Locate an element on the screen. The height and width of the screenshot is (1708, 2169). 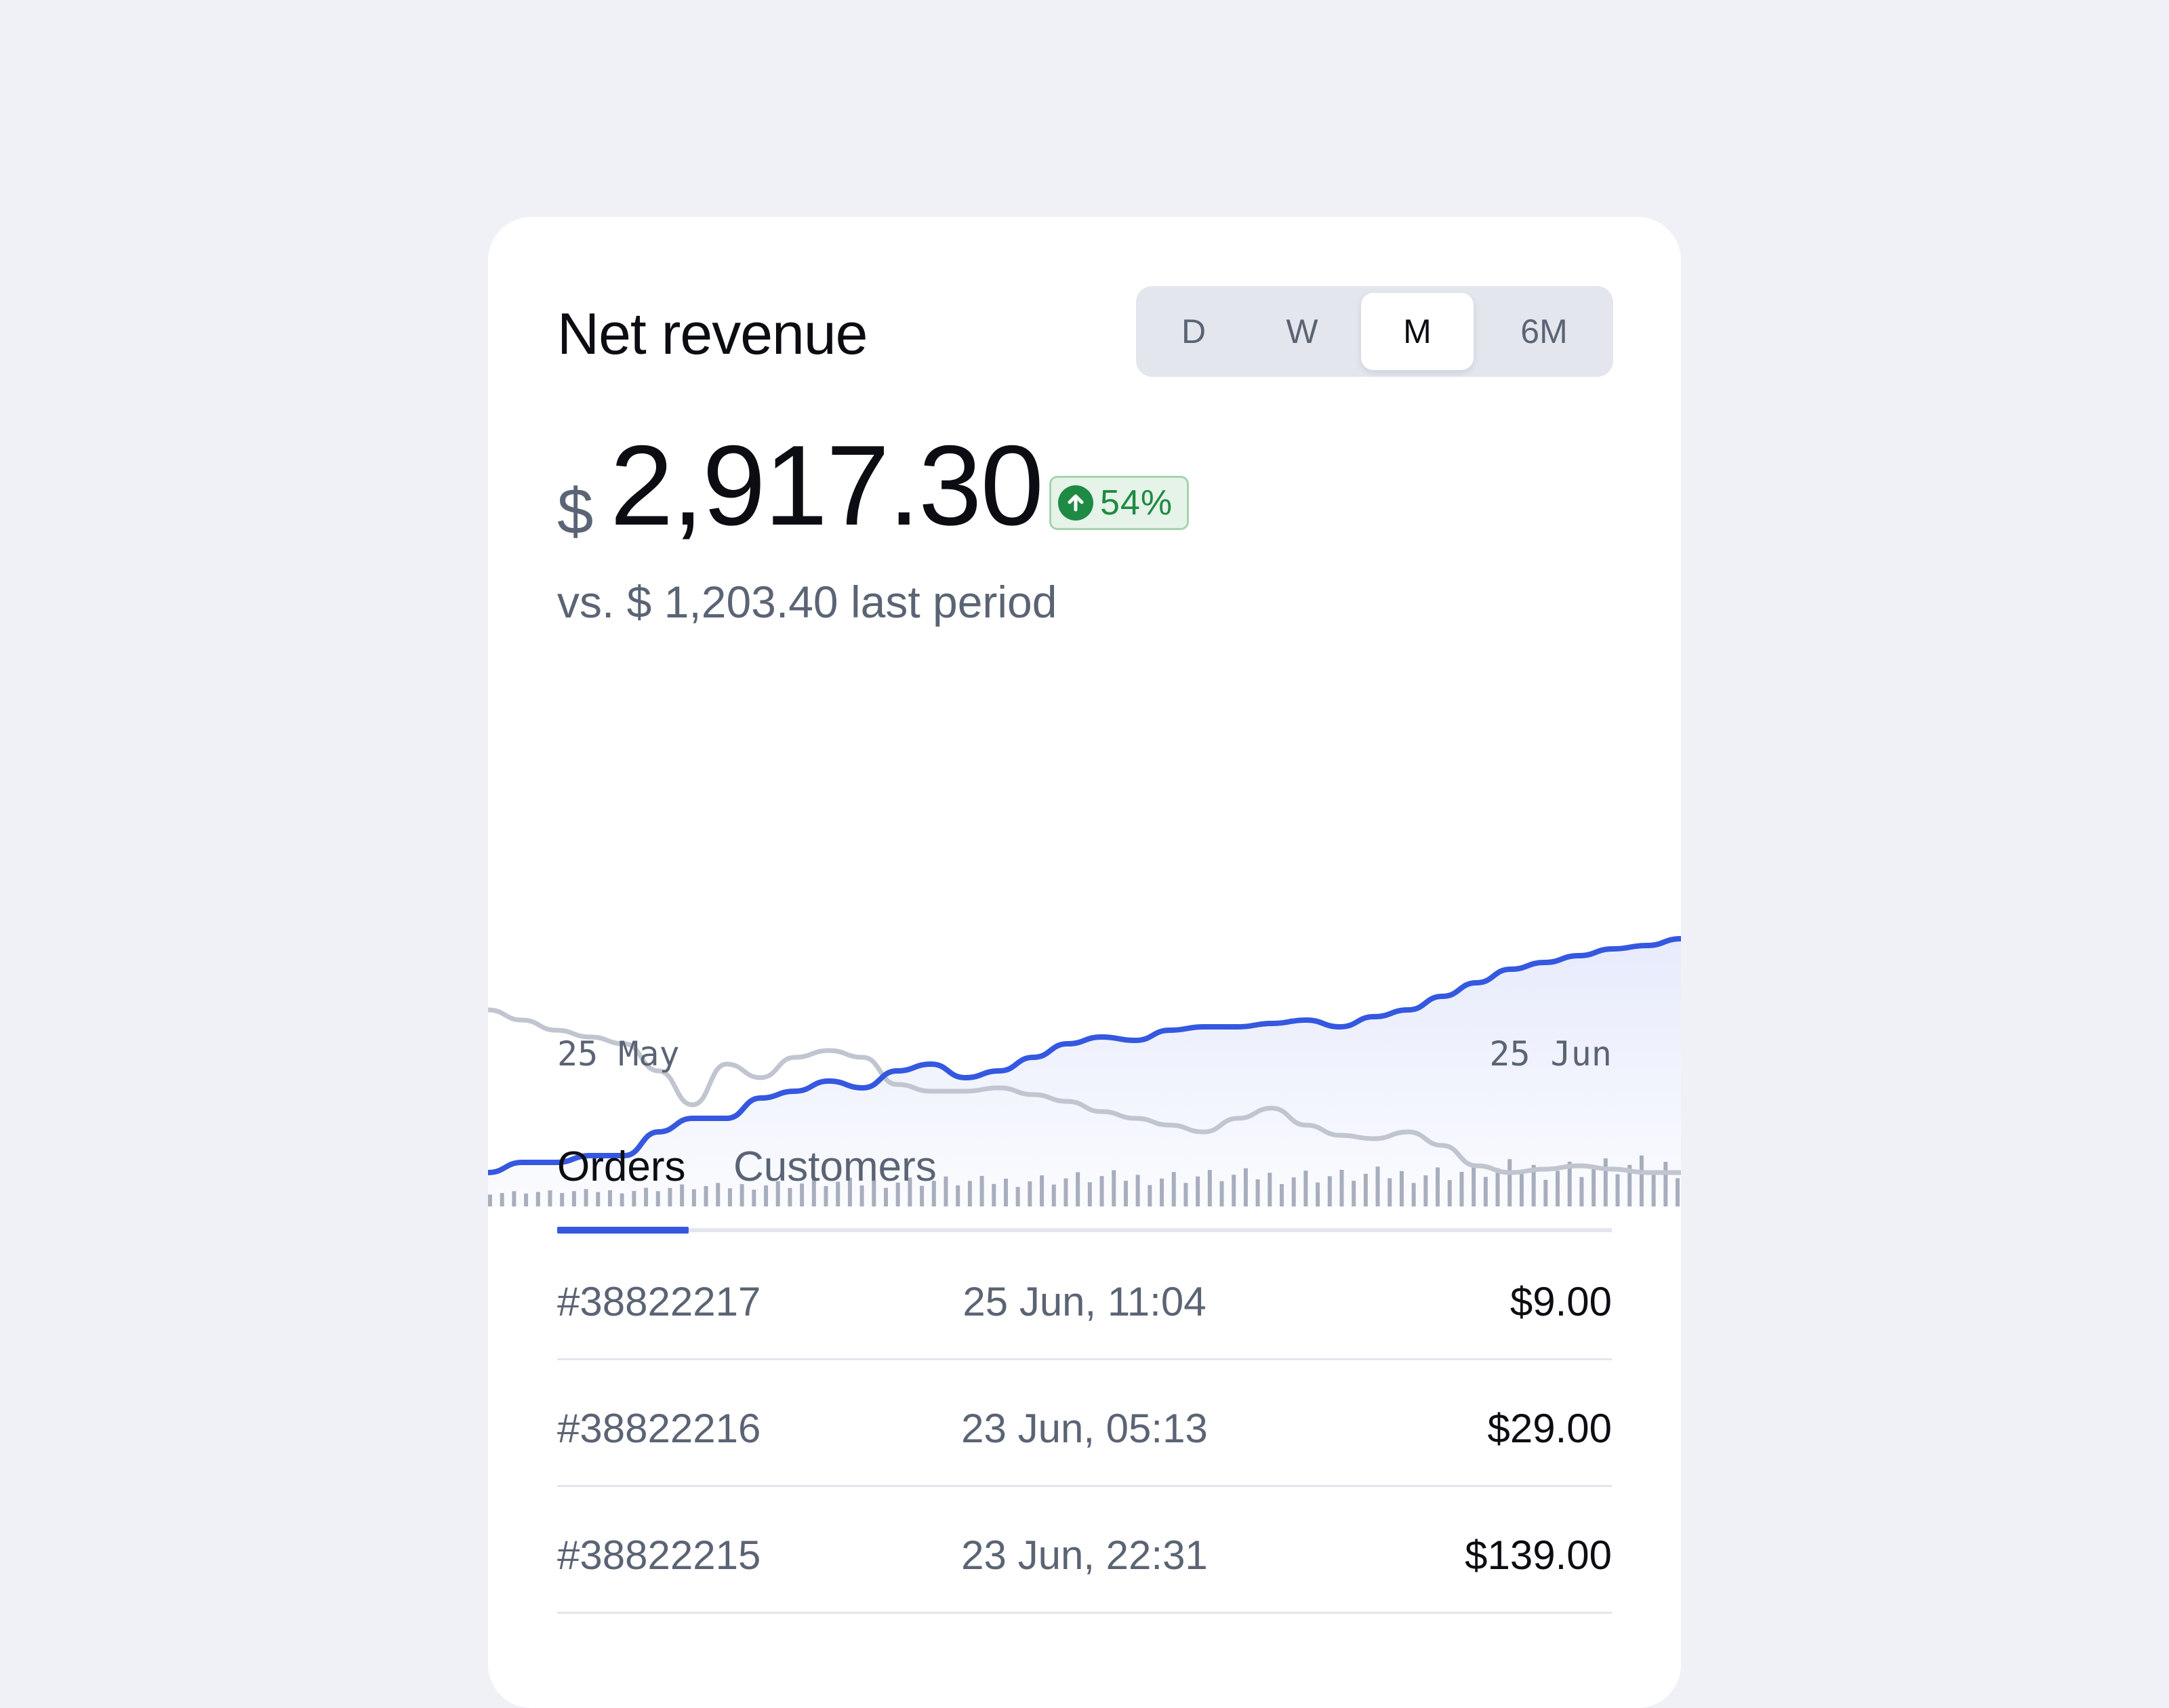
chart-x-start-label: 25 May is located at coordinates (619, 1054).